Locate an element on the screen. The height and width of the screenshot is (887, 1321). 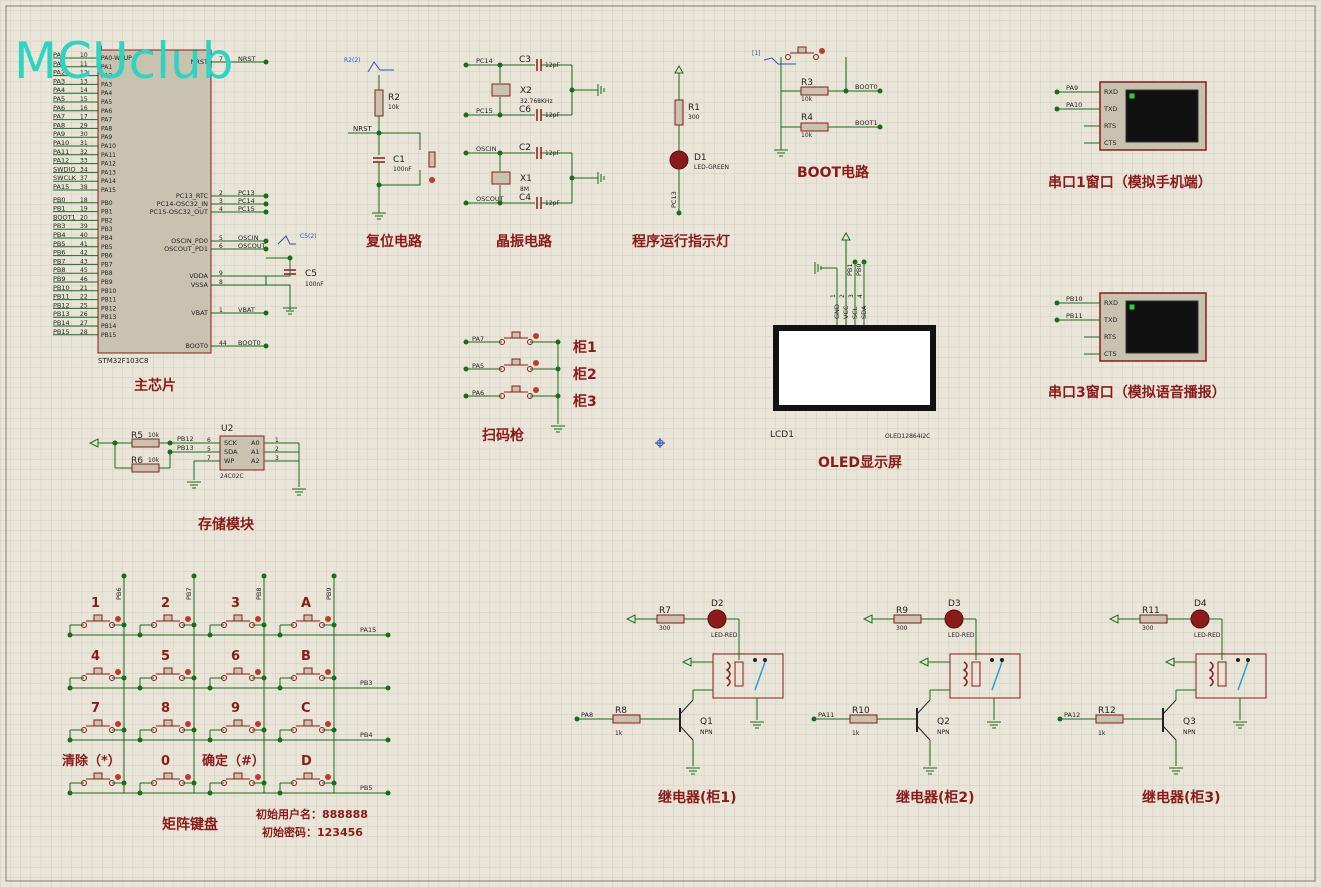
mcu-pin-net-label: PA5 is located at coordinates (59, 99).